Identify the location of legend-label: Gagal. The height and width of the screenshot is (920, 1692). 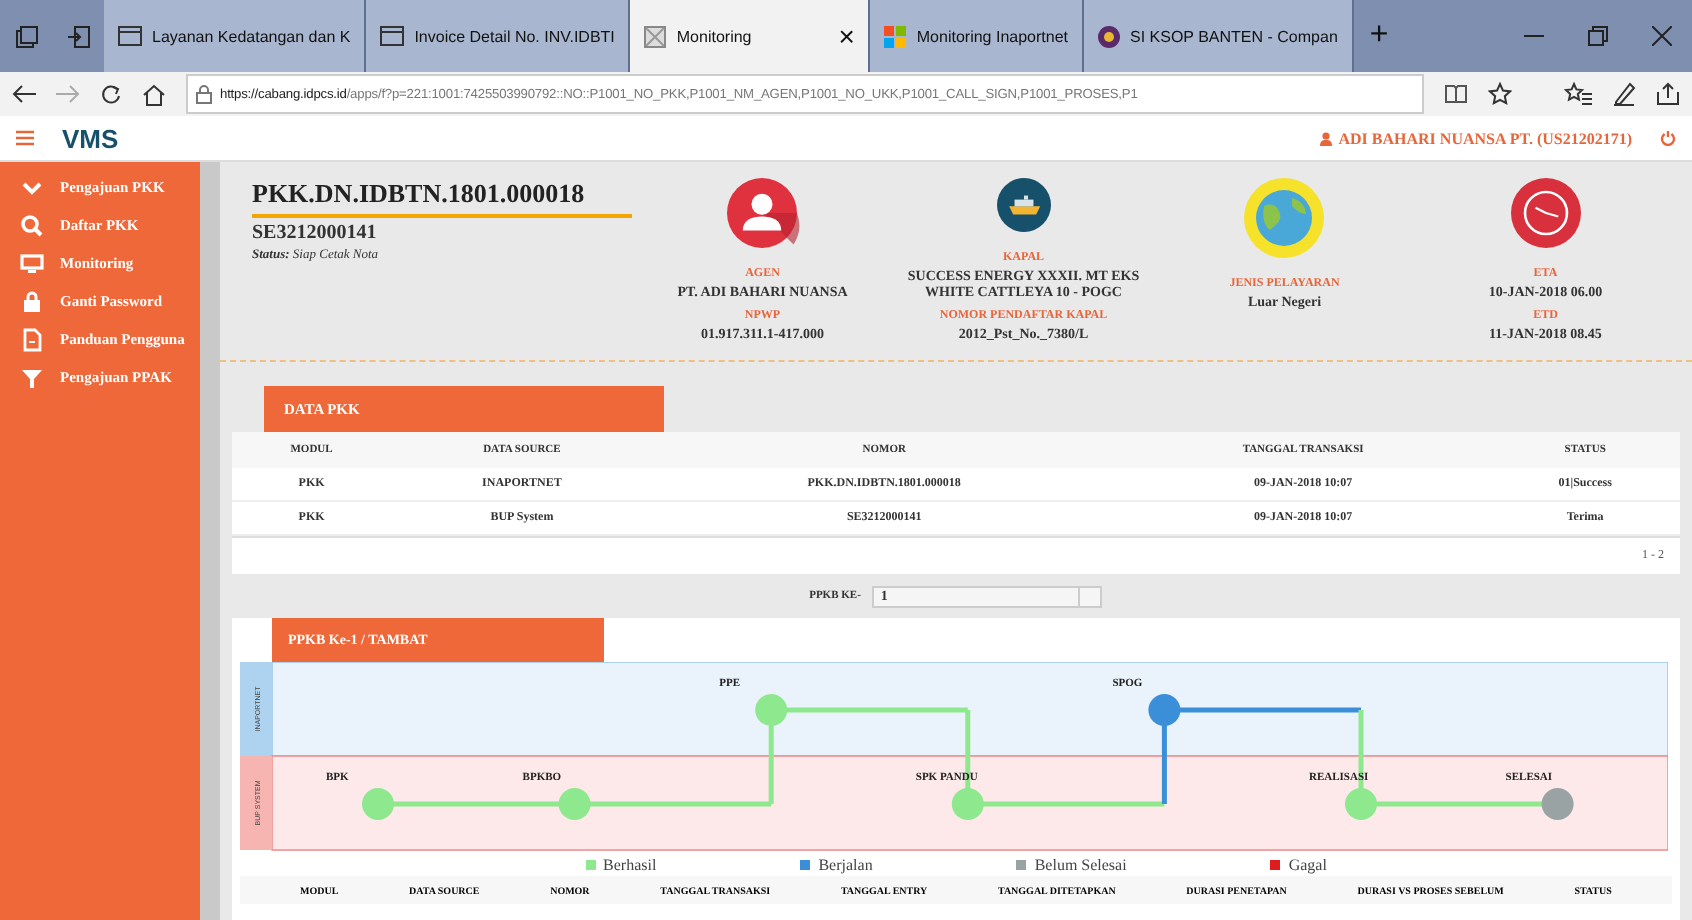
(1307, 864).